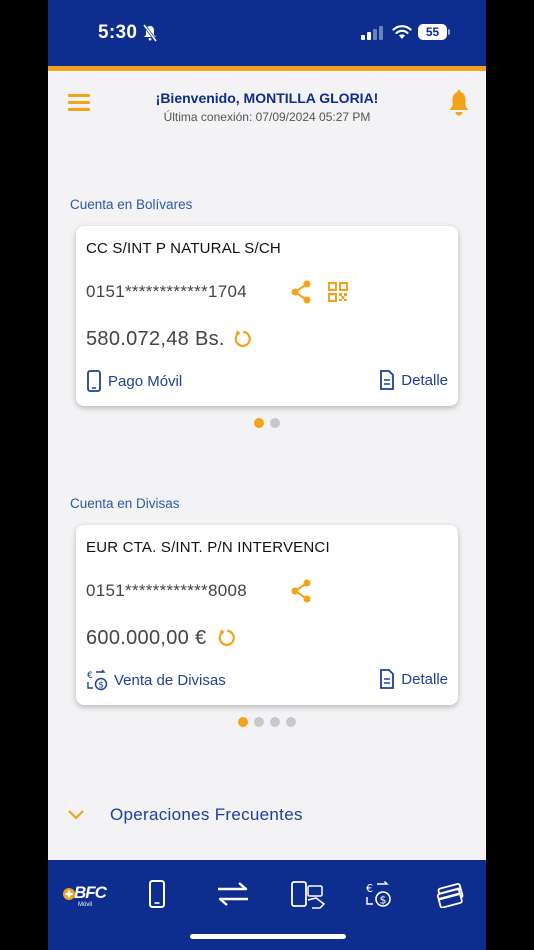 This screenshot has width=534, height=950. Describe the element at coordinates (90, 892) in the screenshot. I see `bfc-logo-text: BFC` at that location.